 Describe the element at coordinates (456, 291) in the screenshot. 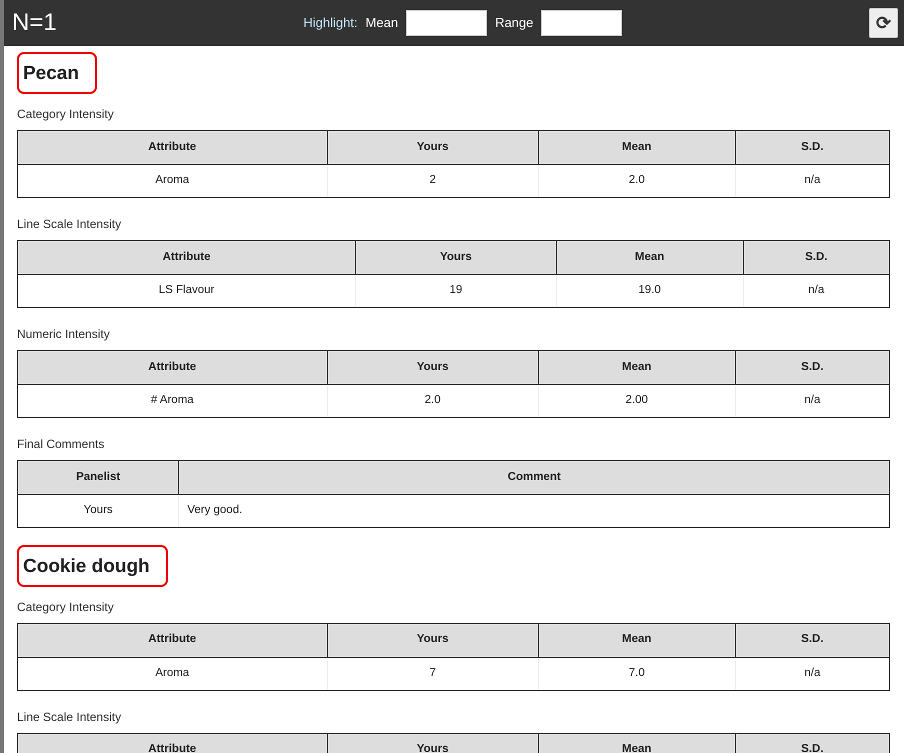

I see `table-cell: 19` at that location.